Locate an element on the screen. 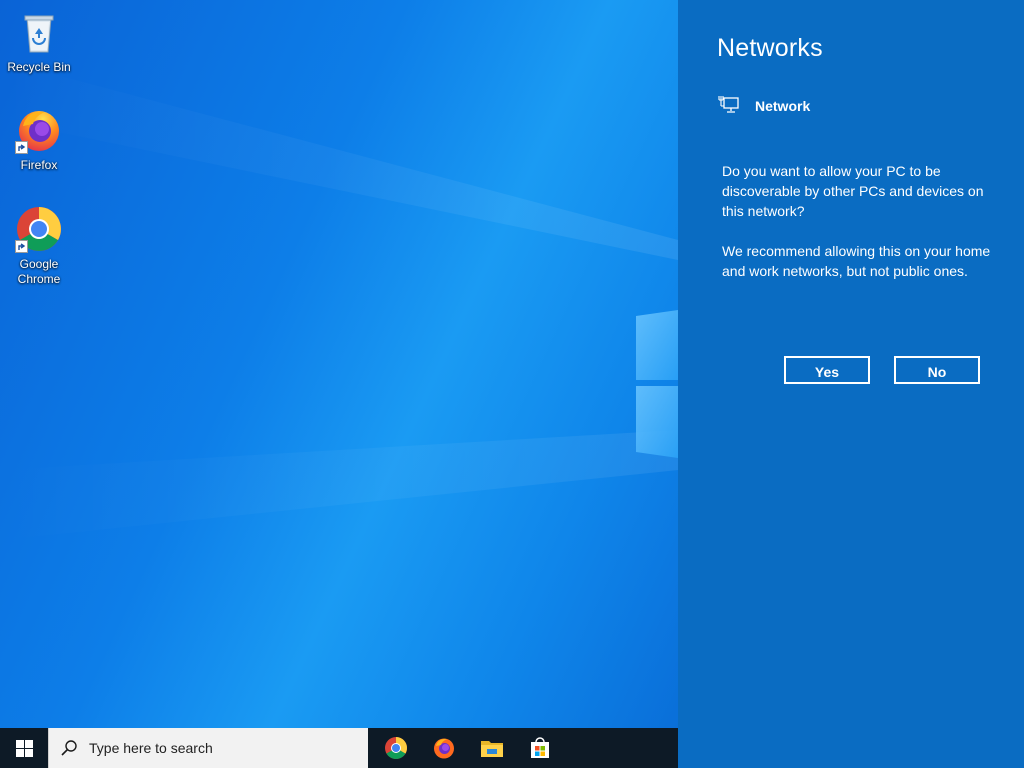 The image size is (1024, 768). search-icon is located at coordinates (69, 748).